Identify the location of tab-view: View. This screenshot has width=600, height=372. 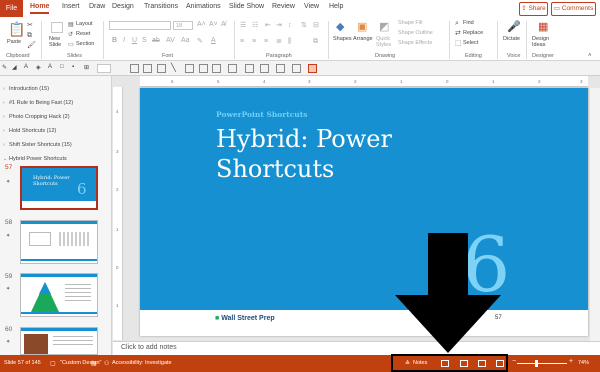
(311, 6).